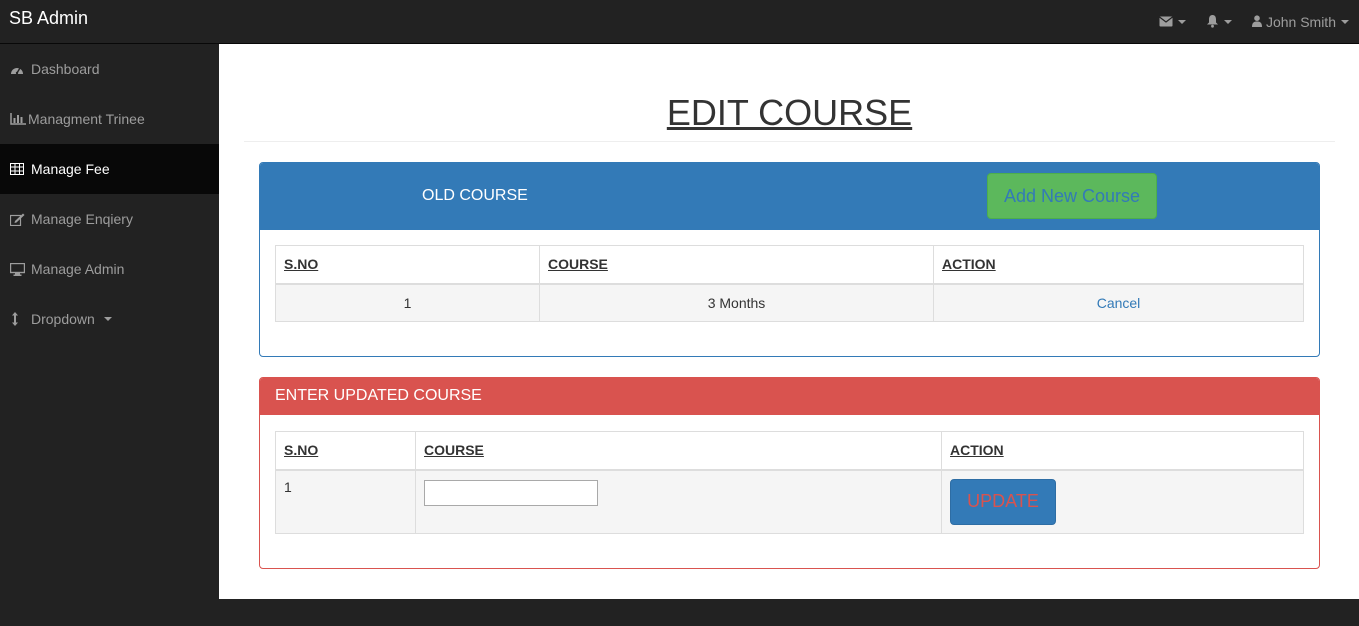 Image resolution: width=1359 pixels, height=626 pixels. What do you see at coordinates (789, 396) in the screenshot?
I see `updated-course-panel-heading: ENTER UPDATED COURSE` at bounding box center [789, 396].